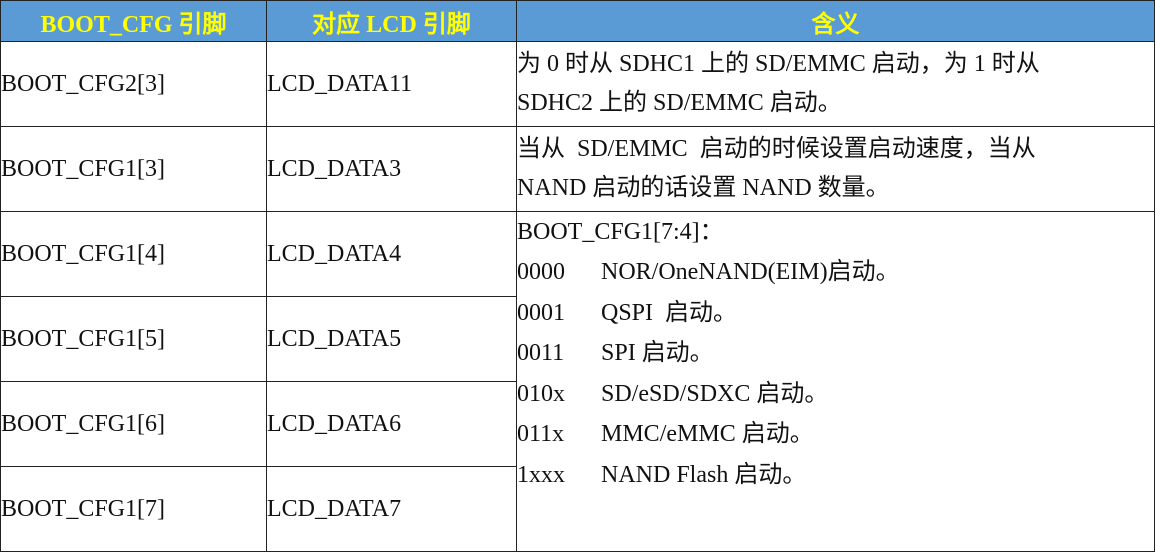  Describe the element at coordinates (133, 509) in the screenshot. I see `boot-cfg-pin-cell: BOOT_CFG1[7]` at that location.